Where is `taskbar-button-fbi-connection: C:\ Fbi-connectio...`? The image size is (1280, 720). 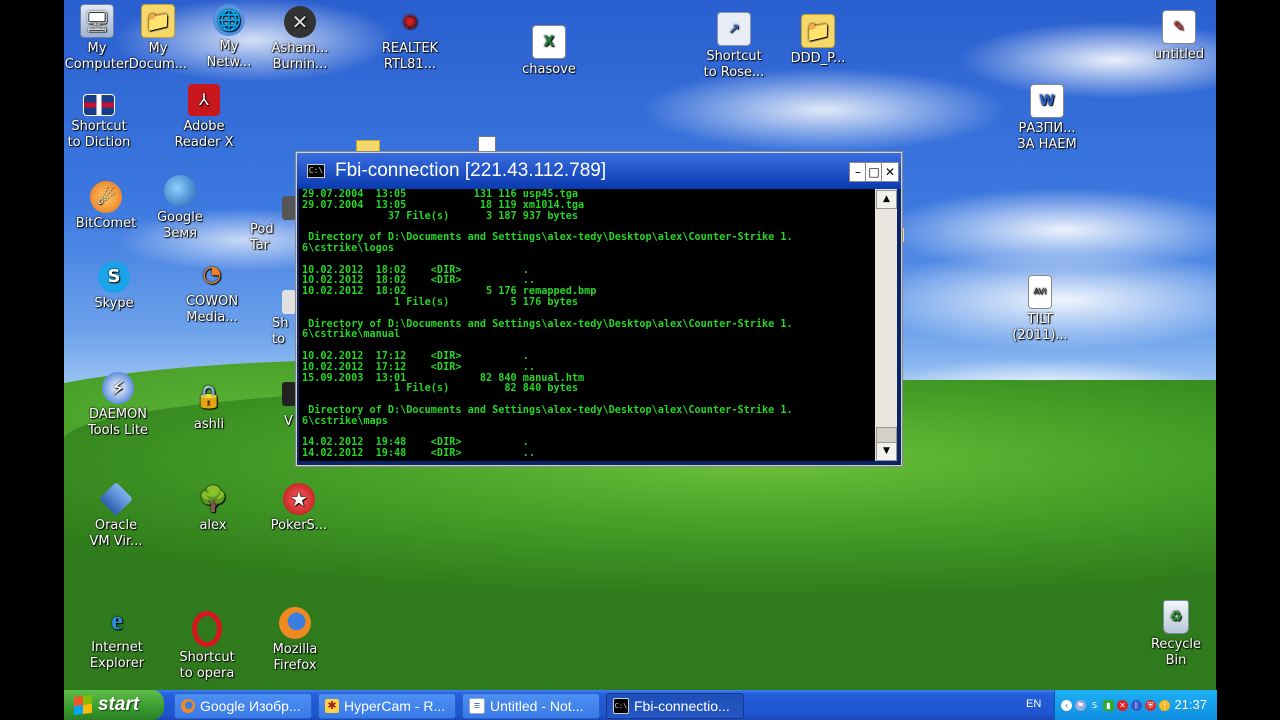 taskbar-button-fbi-connection: C:\ Fbi-connectio... is located at coordinates (675, 706).